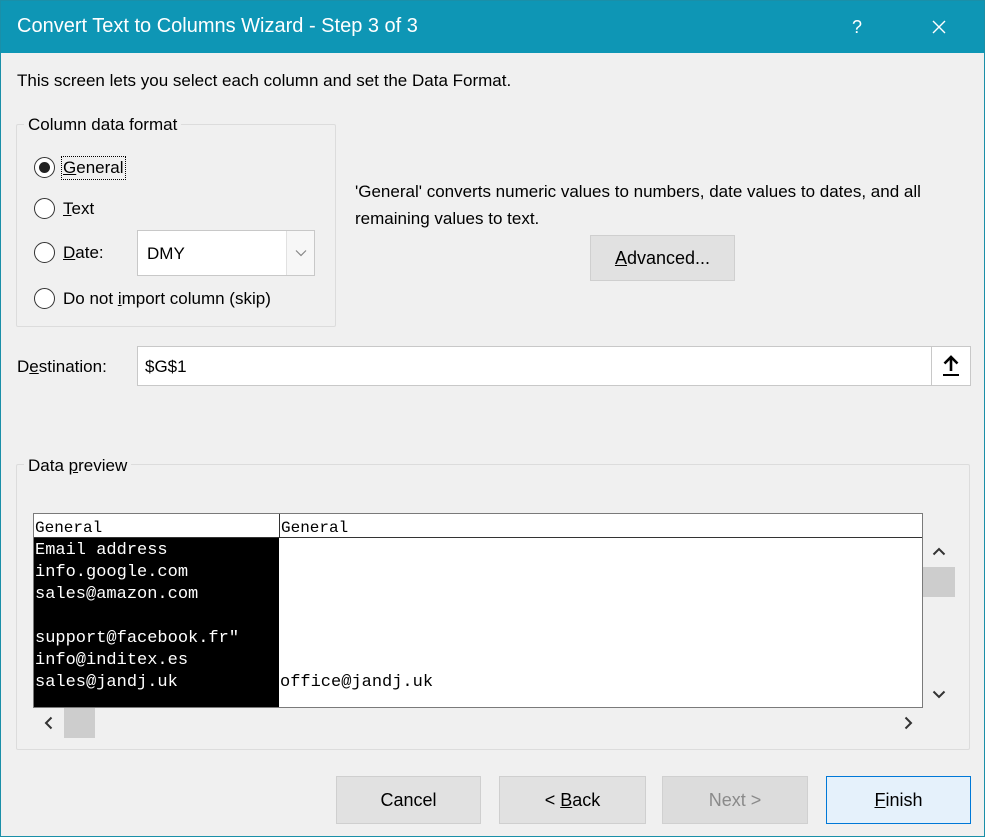 The height and width of the screenshot is (837, 985). Describe the element at coordinates (167, 298) in the screenshot. I see `radio-skip-label: Do not import column (skip)` at that location.